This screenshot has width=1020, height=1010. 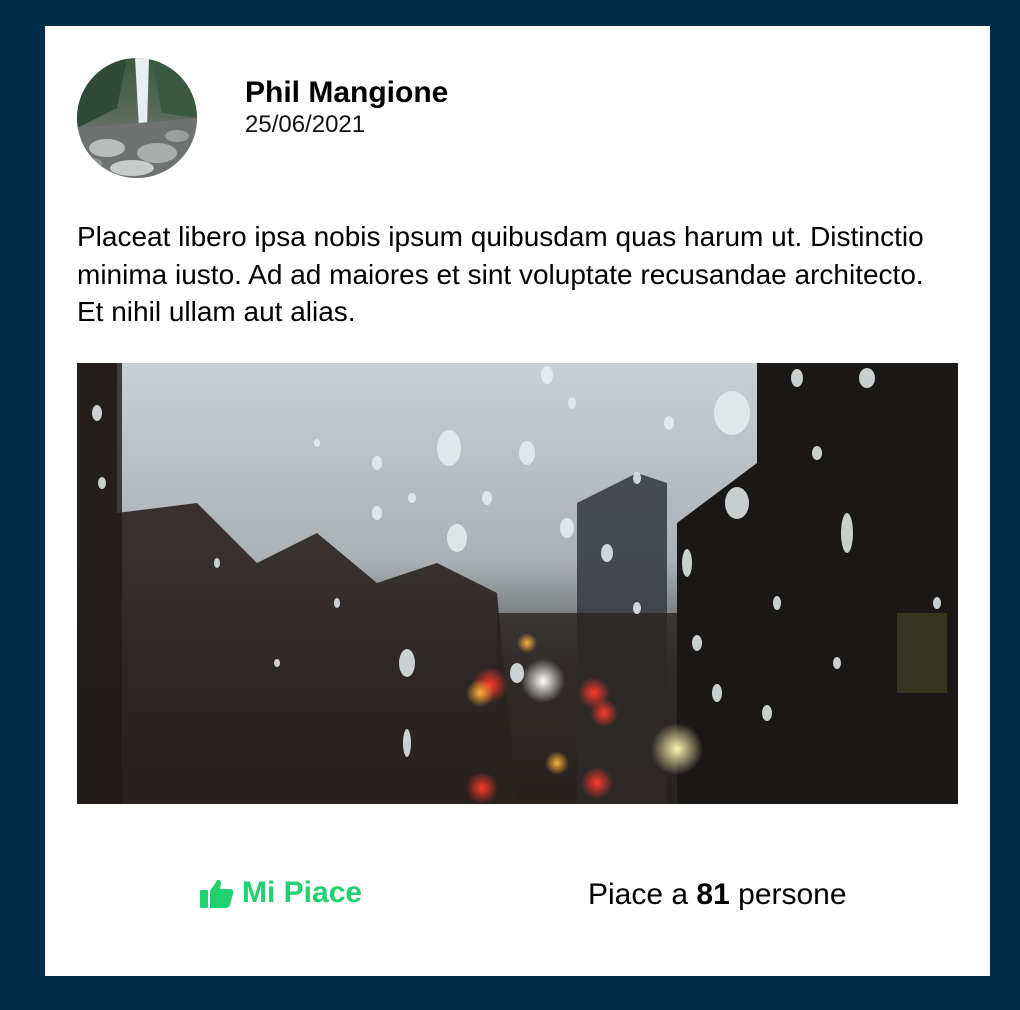 I want to click on author-info: Phil Mangione 25/06/2021, so click(x=346, y=108).